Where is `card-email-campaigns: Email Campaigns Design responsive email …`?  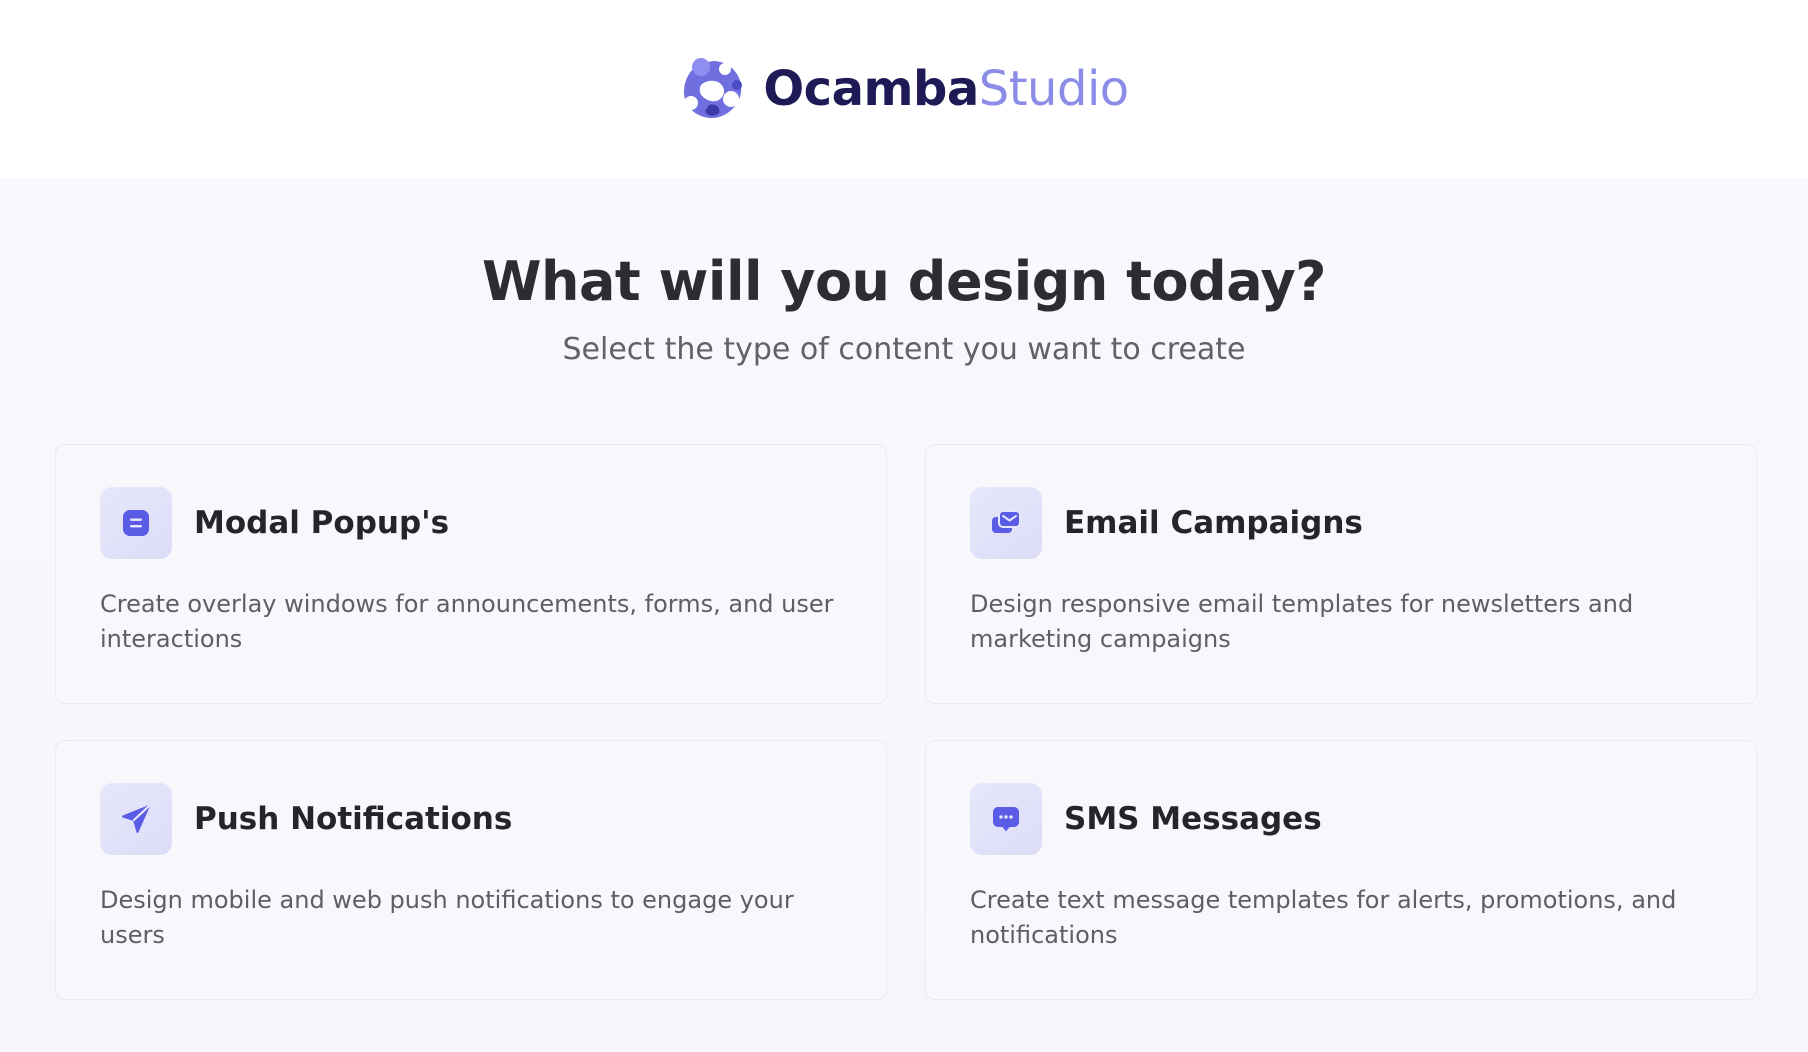 card-email-campaigns: Email Campaigns Design responsive email … is located at coordinates (1341, 574).